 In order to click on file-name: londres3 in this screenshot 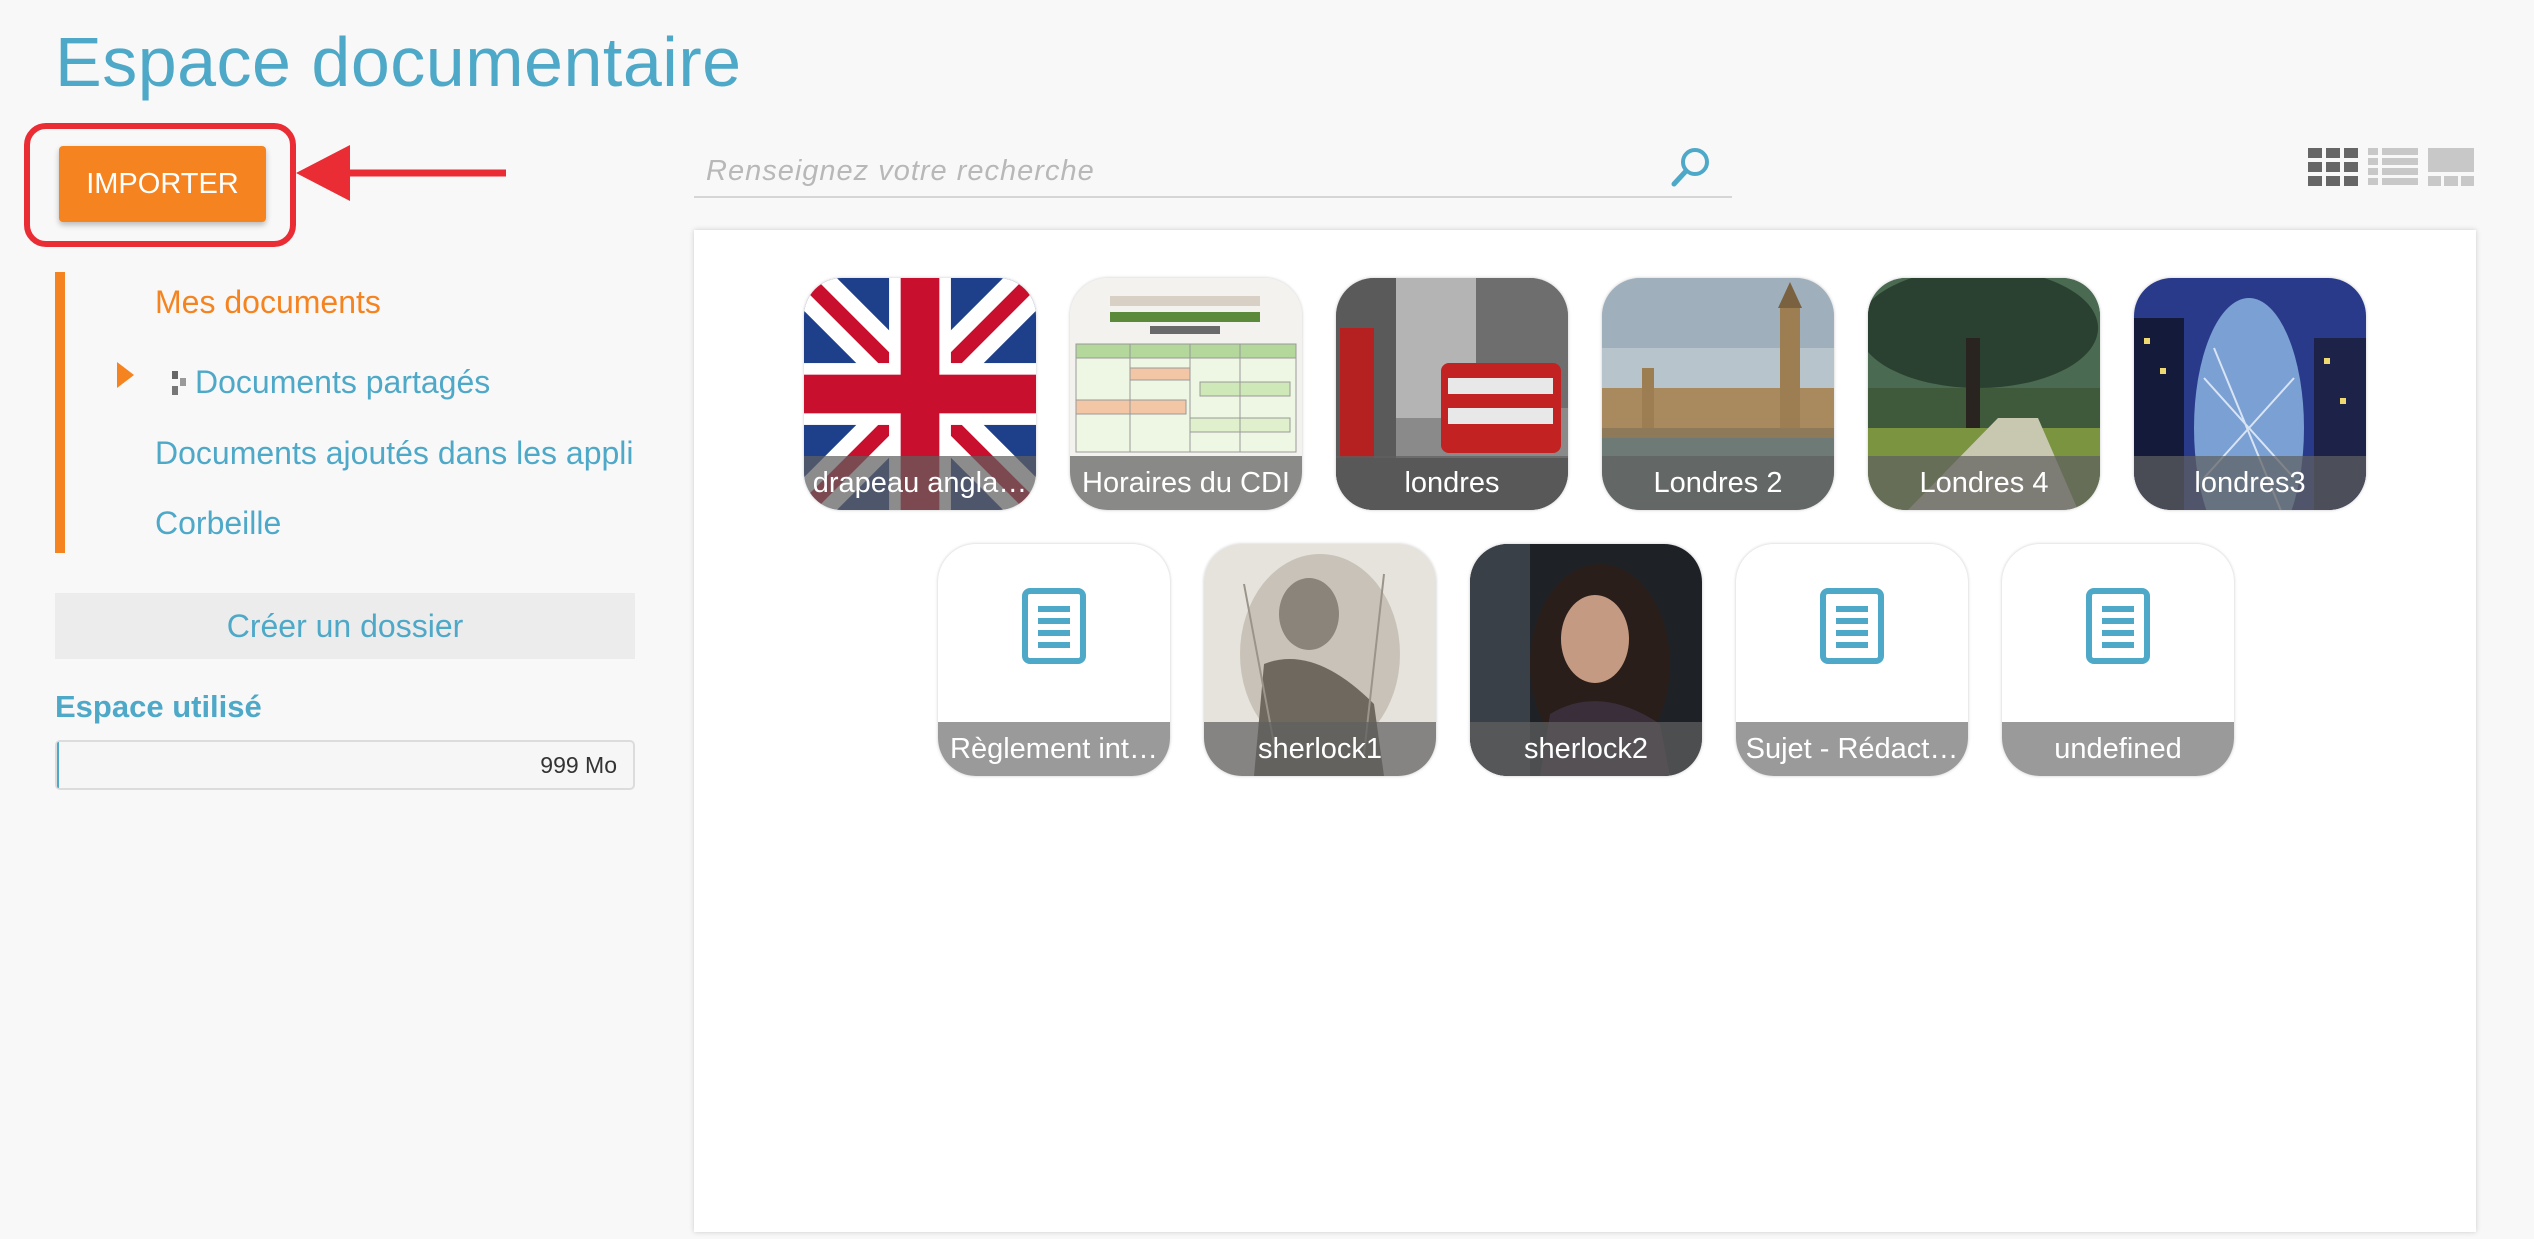, I will do `click(2250, 483)`.